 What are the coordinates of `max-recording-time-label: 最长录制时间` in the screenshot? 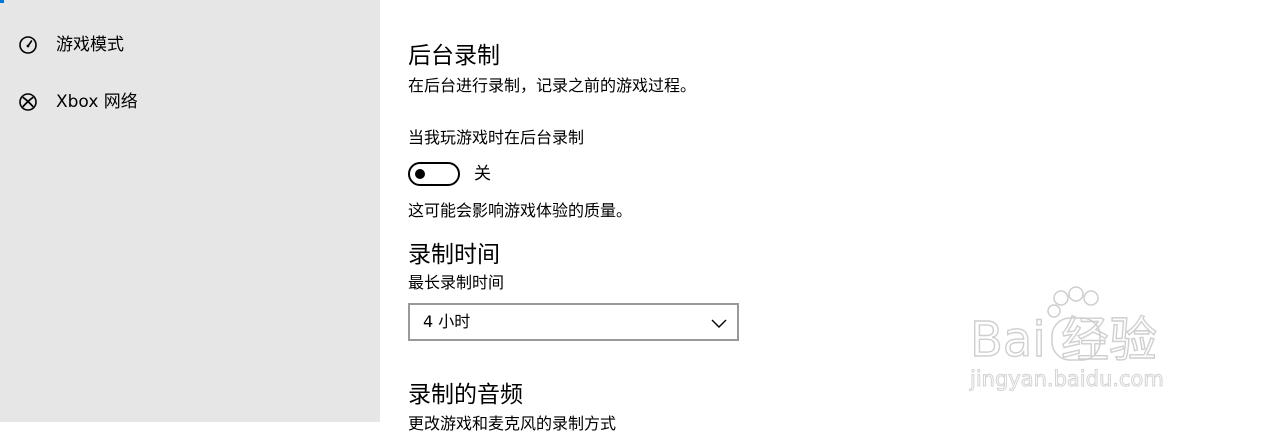 It's located at (456, 282).